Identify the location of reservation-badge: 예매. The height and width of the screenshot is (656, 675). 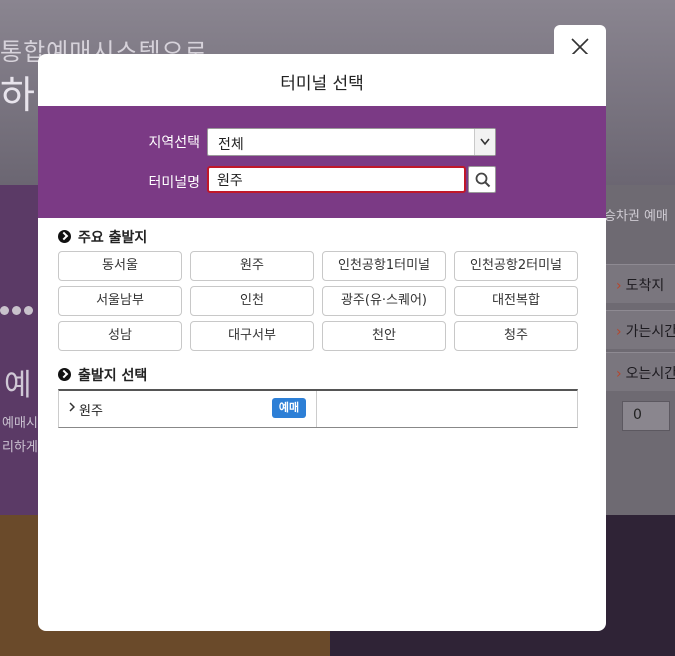
(289, 408).